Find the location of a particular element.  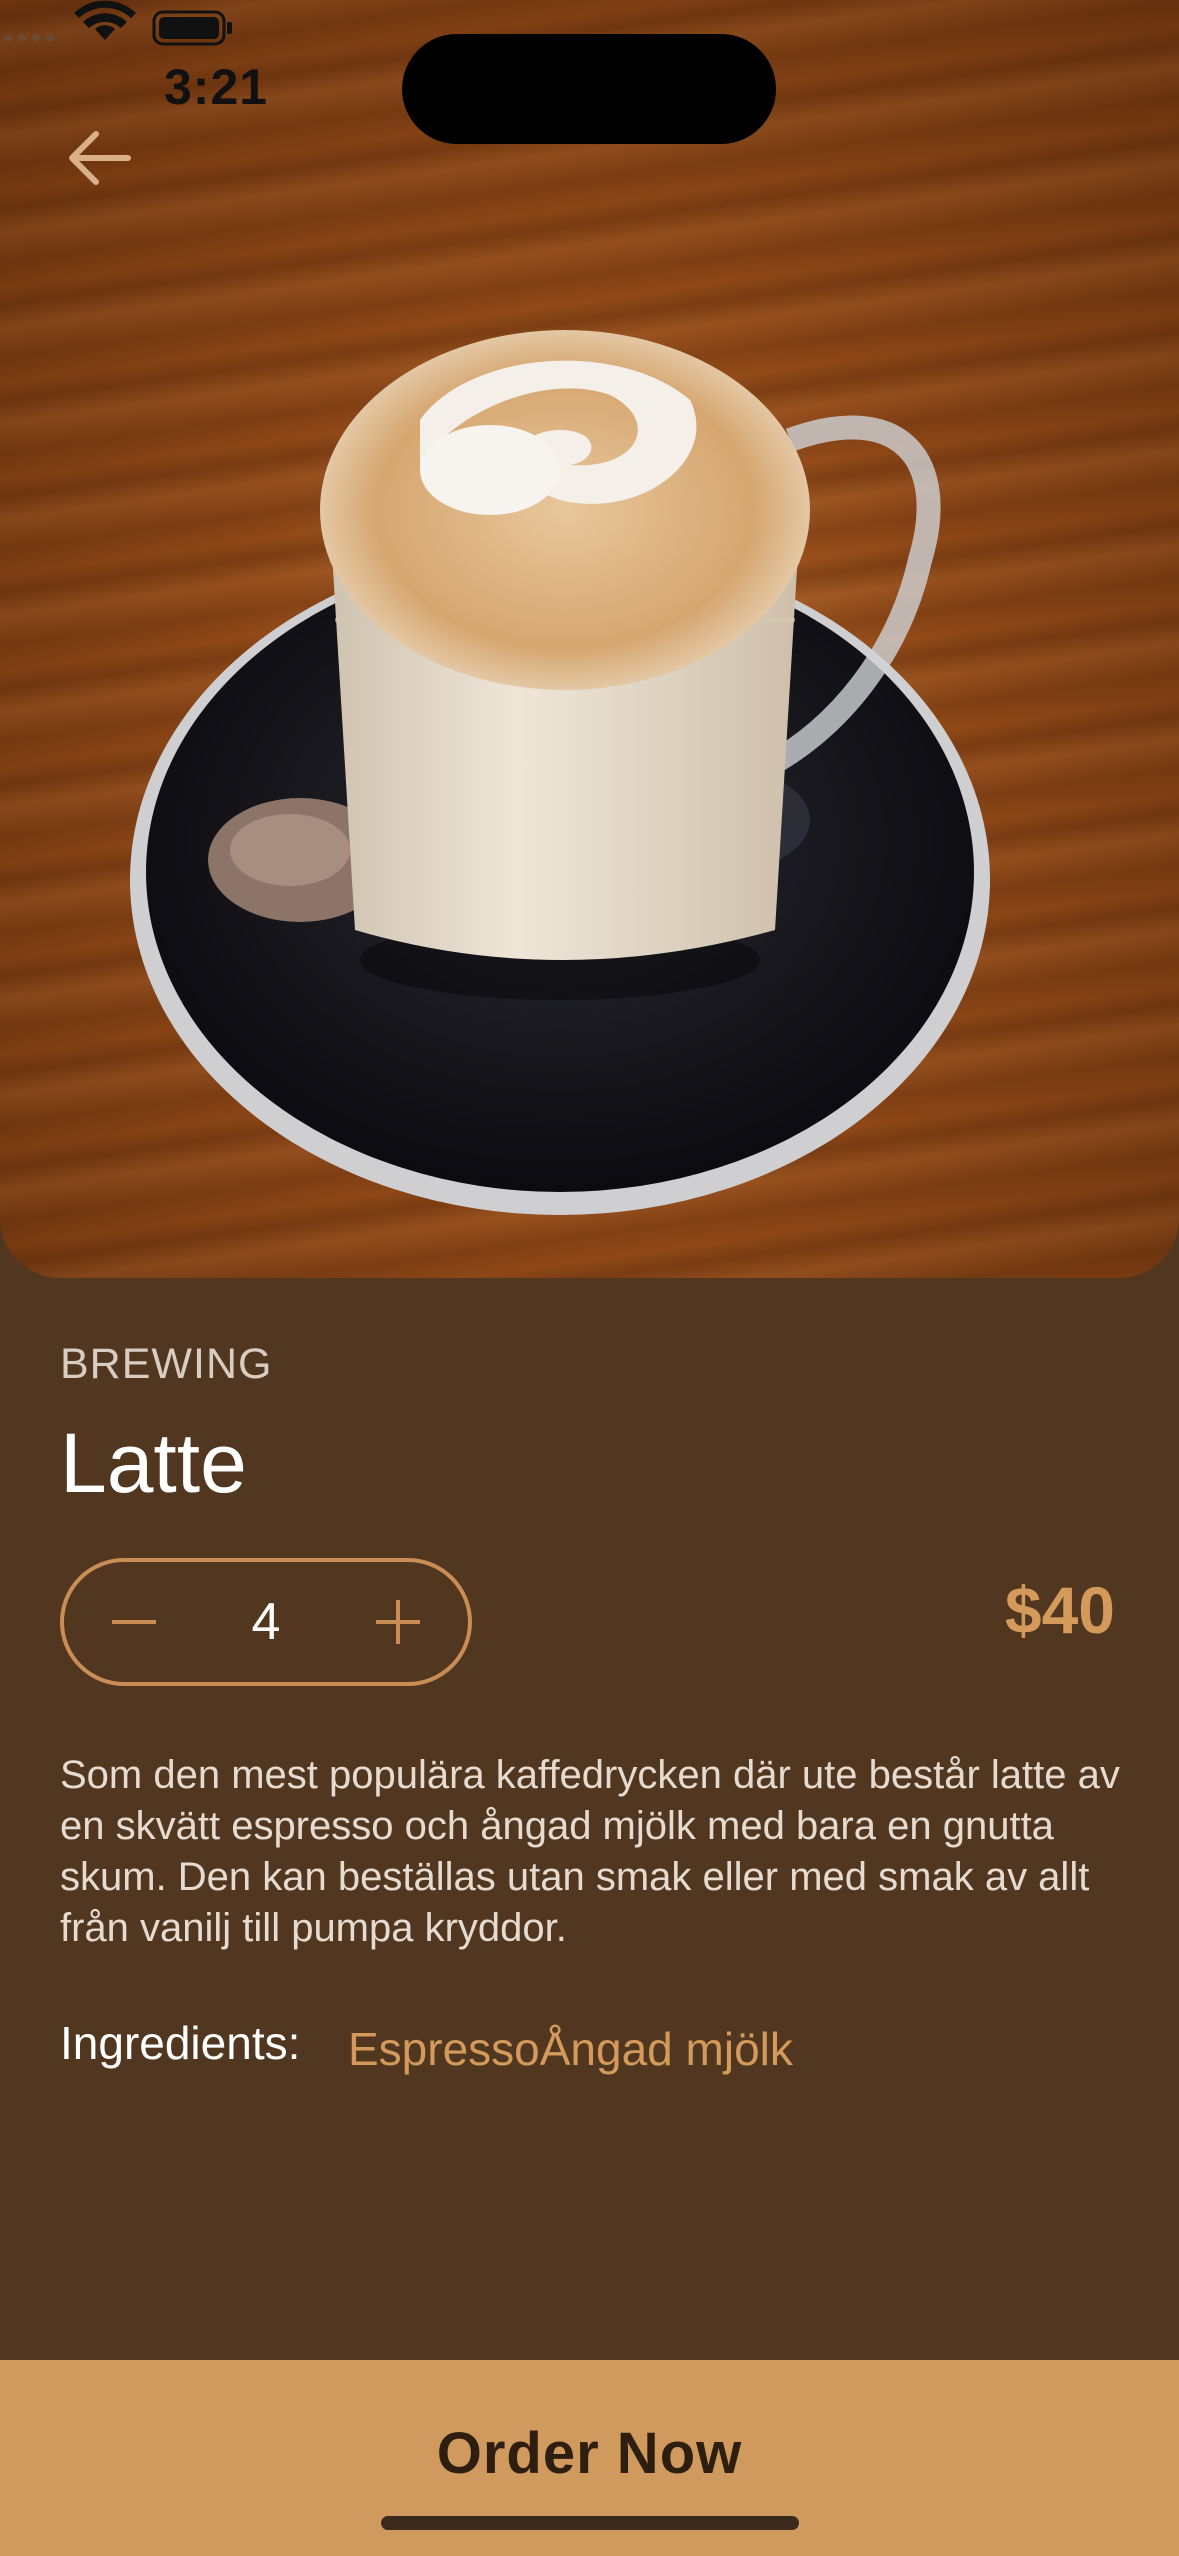

dynamic-island is located at coordinates (589, 89).